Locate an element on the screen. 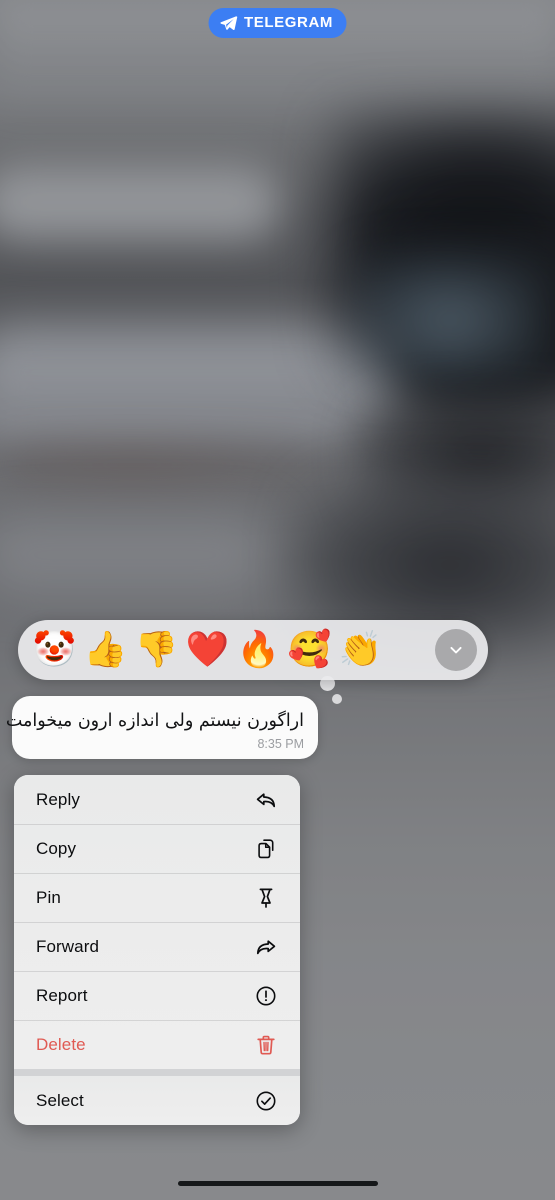  reaction-thumbs-up: 👍 is located at coordinates (105, 650).